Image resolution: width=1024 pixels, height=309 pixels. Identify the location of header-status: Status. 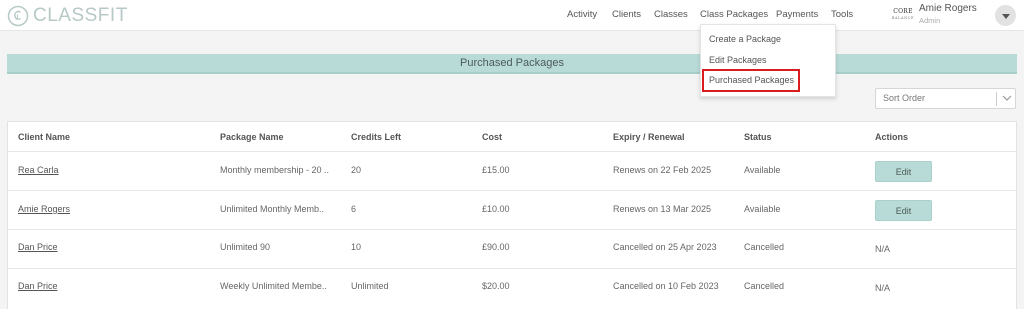
(758, 137).